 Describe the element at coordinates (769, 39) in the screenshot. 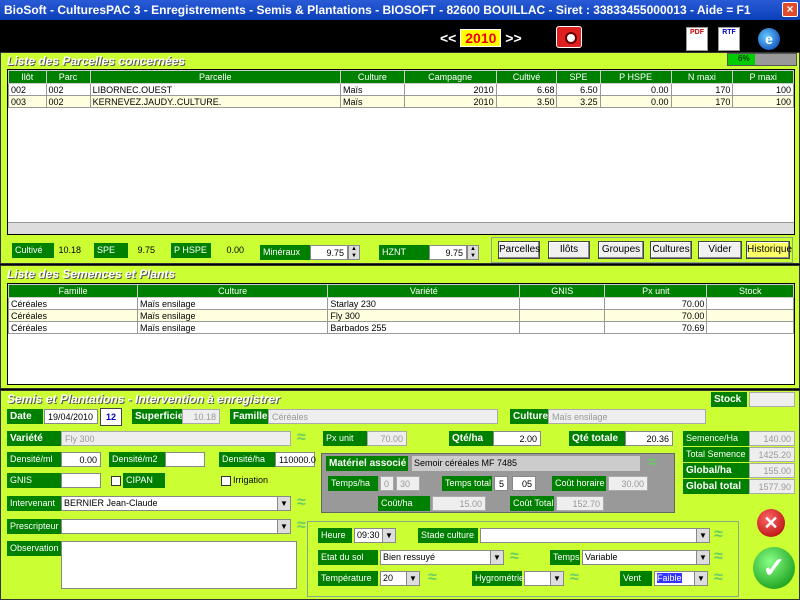

I see `internet-explorer-icon: e` at that location.